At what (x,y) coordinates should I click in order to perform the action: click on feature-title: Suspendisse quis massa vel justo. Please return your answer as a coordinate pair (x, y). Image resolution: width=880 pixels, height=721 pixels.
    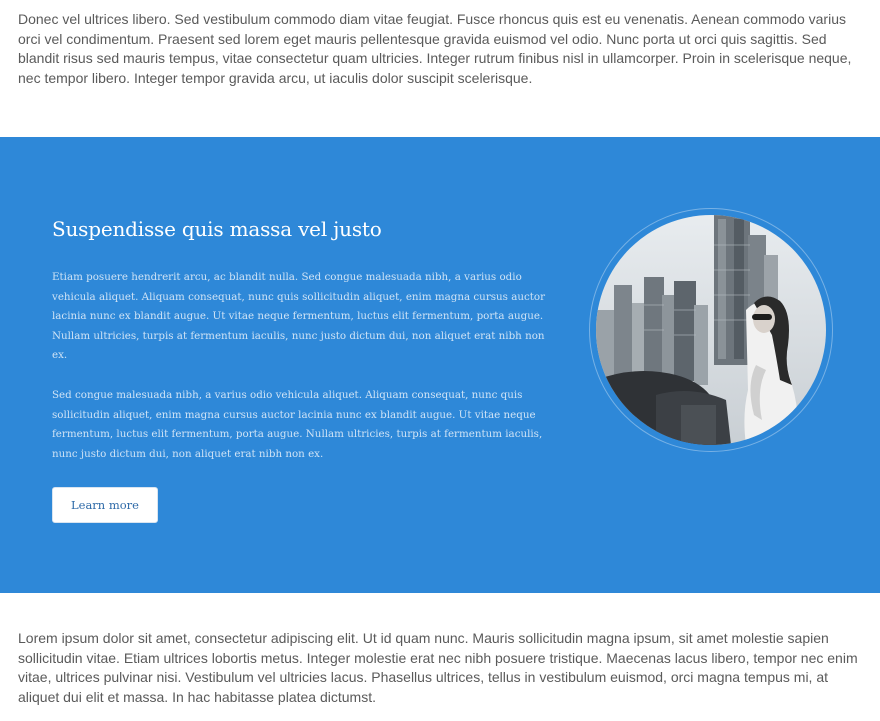
    Looking at the image, I should click on (217, 229).